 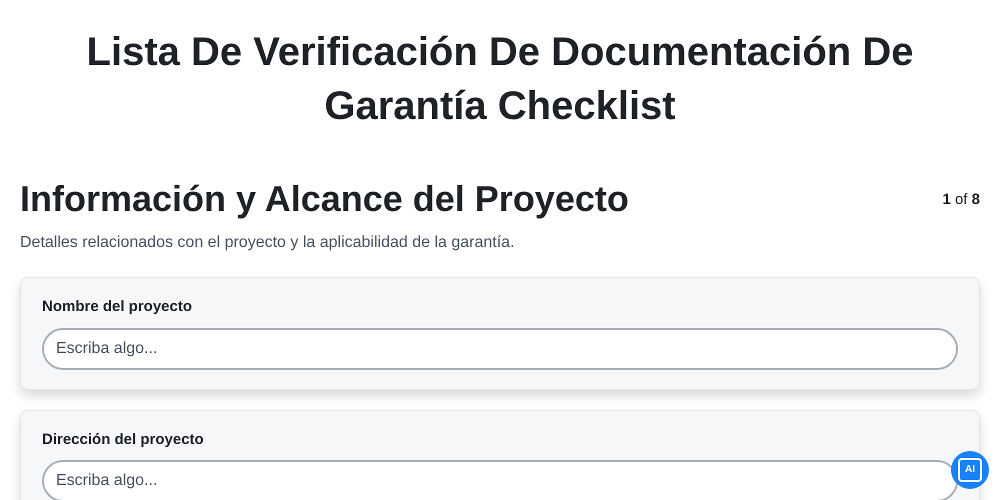 What do you see at coordinates (118, 307) in the screenshot?
I see `field-label: Nombre del proyecto` at bounding box center [118, 307].